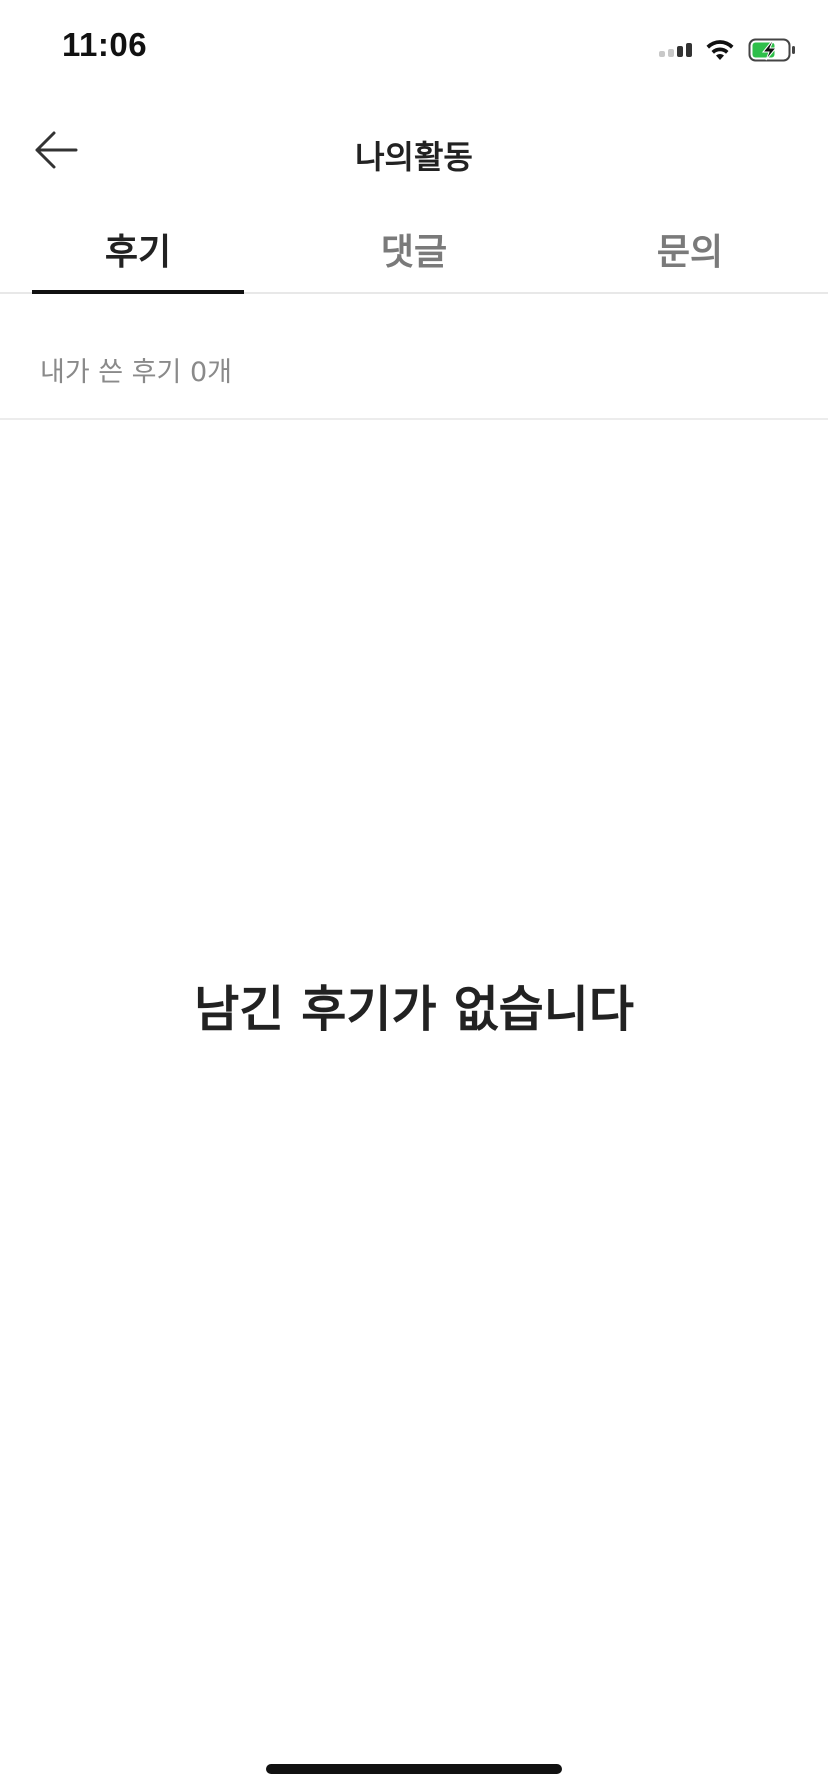 Image resolution: width=828 pixels, height=1792 pixels. Describe the element at coordinates (414, 357) in the screenshot. I see `review-count-row: 내가 쓴 후기 0개` at that location.